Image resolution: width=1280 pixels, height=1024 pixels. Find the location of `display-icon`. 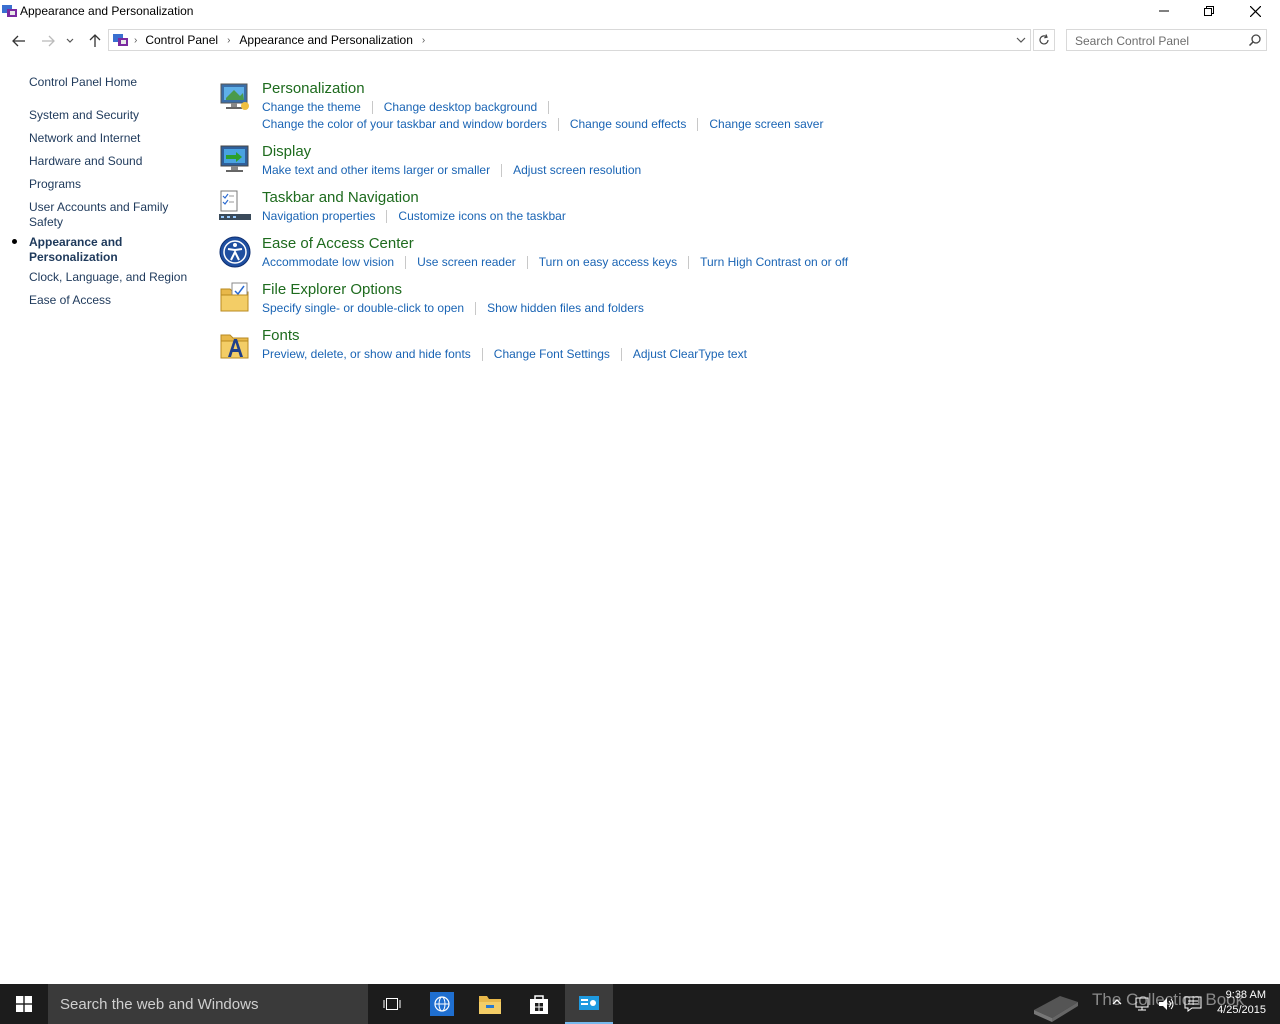

display-icon is located at coordinates (235, 160).